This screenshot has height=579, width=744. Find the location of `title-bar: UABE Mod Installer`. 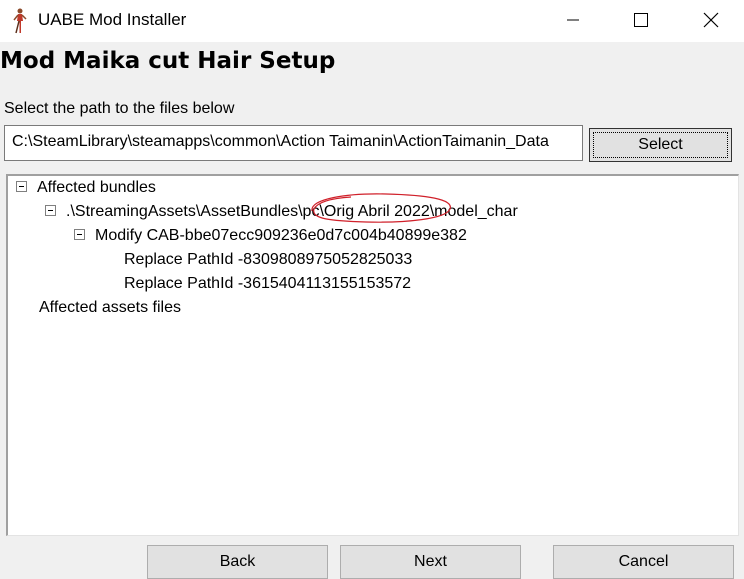

title-bar: UABE Mod Installer is located at coordinates (372, 21).